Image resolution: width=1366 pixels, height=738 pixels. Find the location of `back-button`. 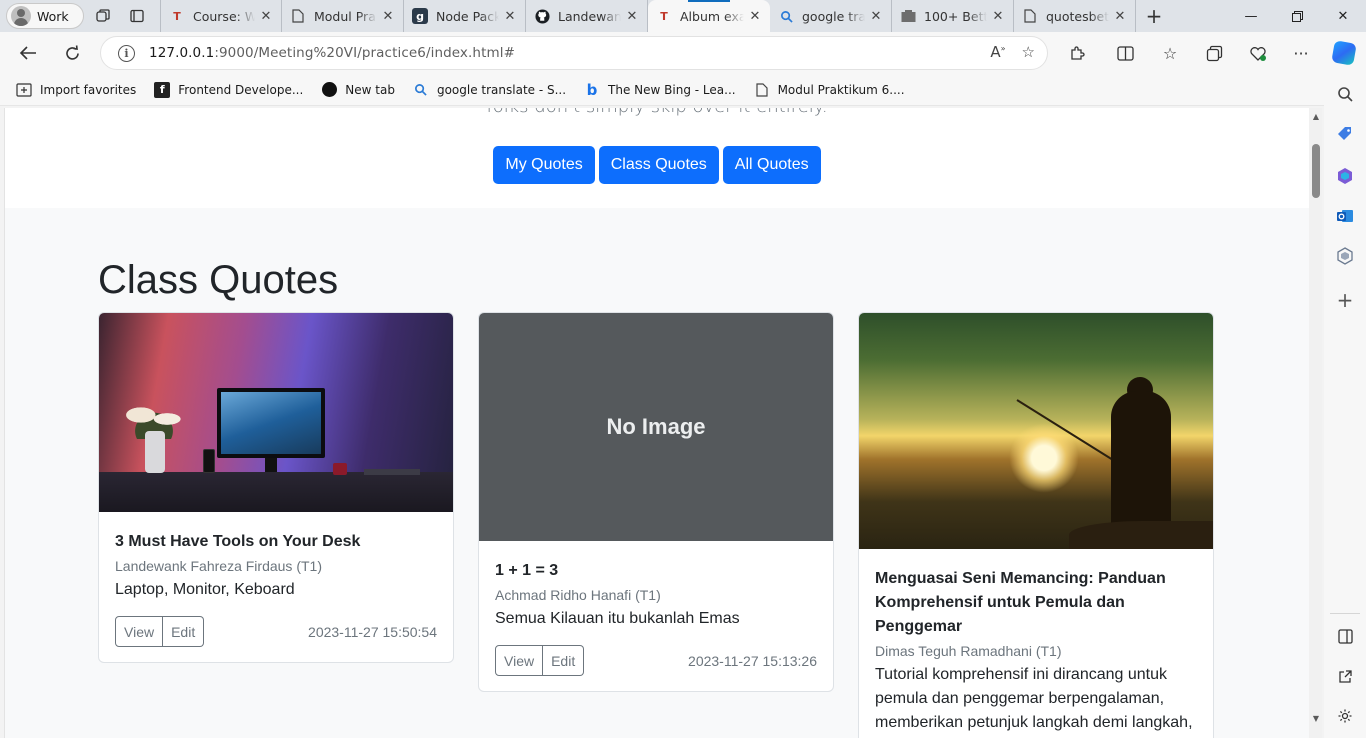

back-button is located at coordinates (28, 53).